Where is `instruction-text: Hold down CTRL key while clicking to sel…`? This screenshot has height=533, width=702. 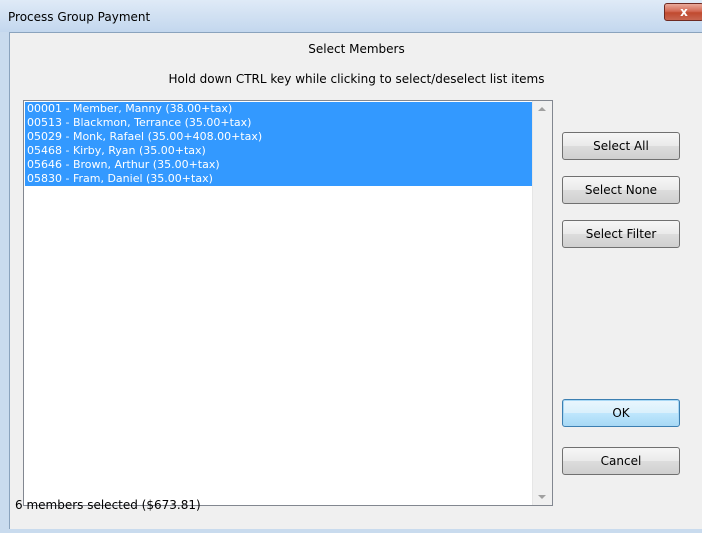 instruction-text: Hold down CTRL key while clicking to sel… is located at coordinates (356, 79).